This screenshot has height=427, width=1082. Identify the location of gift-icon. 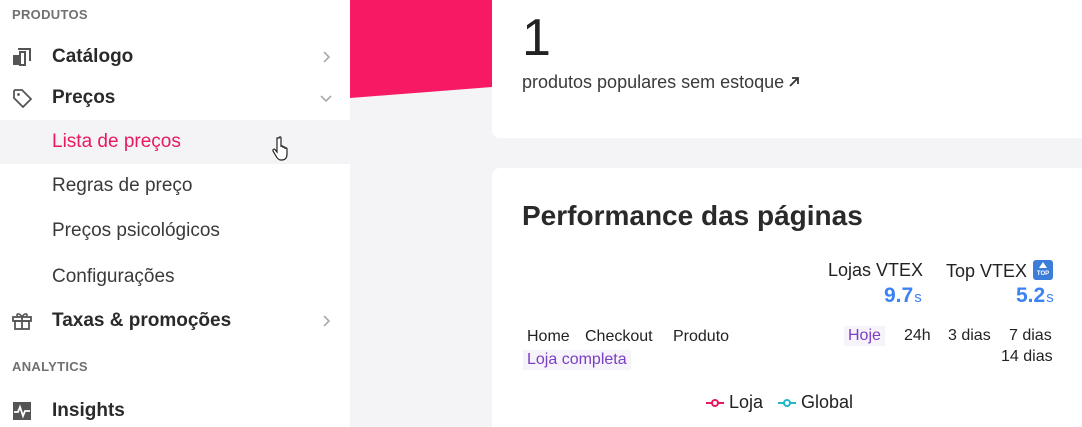
(22, 321).